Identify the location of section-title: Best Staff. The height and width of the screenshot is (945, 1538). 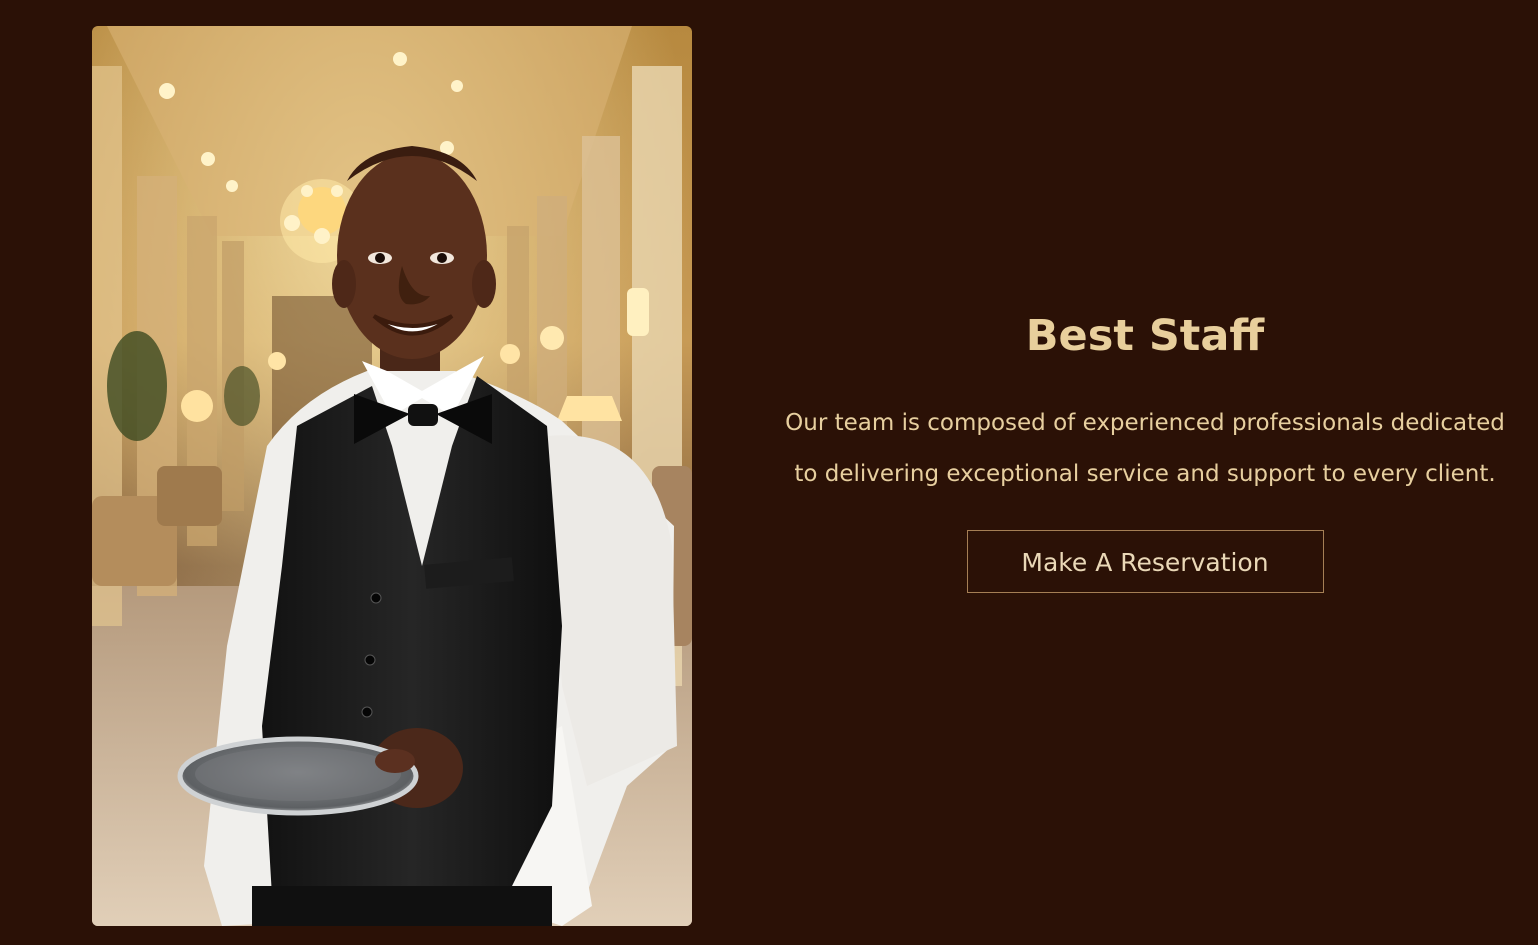
(1145, 336).